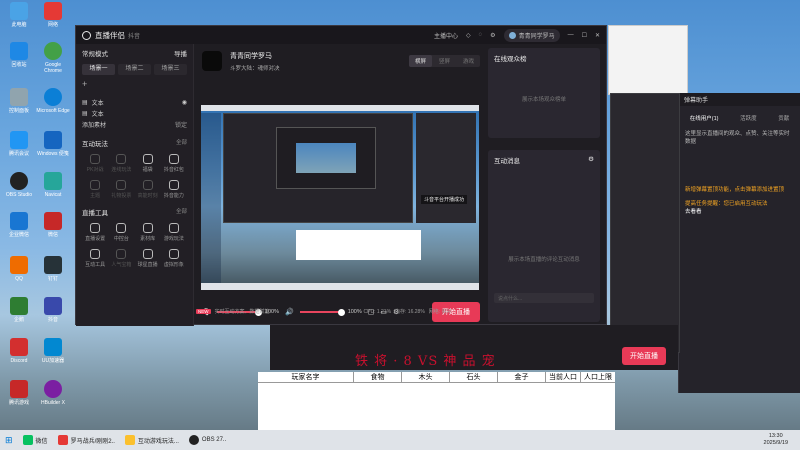 This screenshot has height=450, width=800. What do you see at coordinates (95, 258) in the screenshot?
I see `tool-item: 互动工具` at bounding box center [95, 258].